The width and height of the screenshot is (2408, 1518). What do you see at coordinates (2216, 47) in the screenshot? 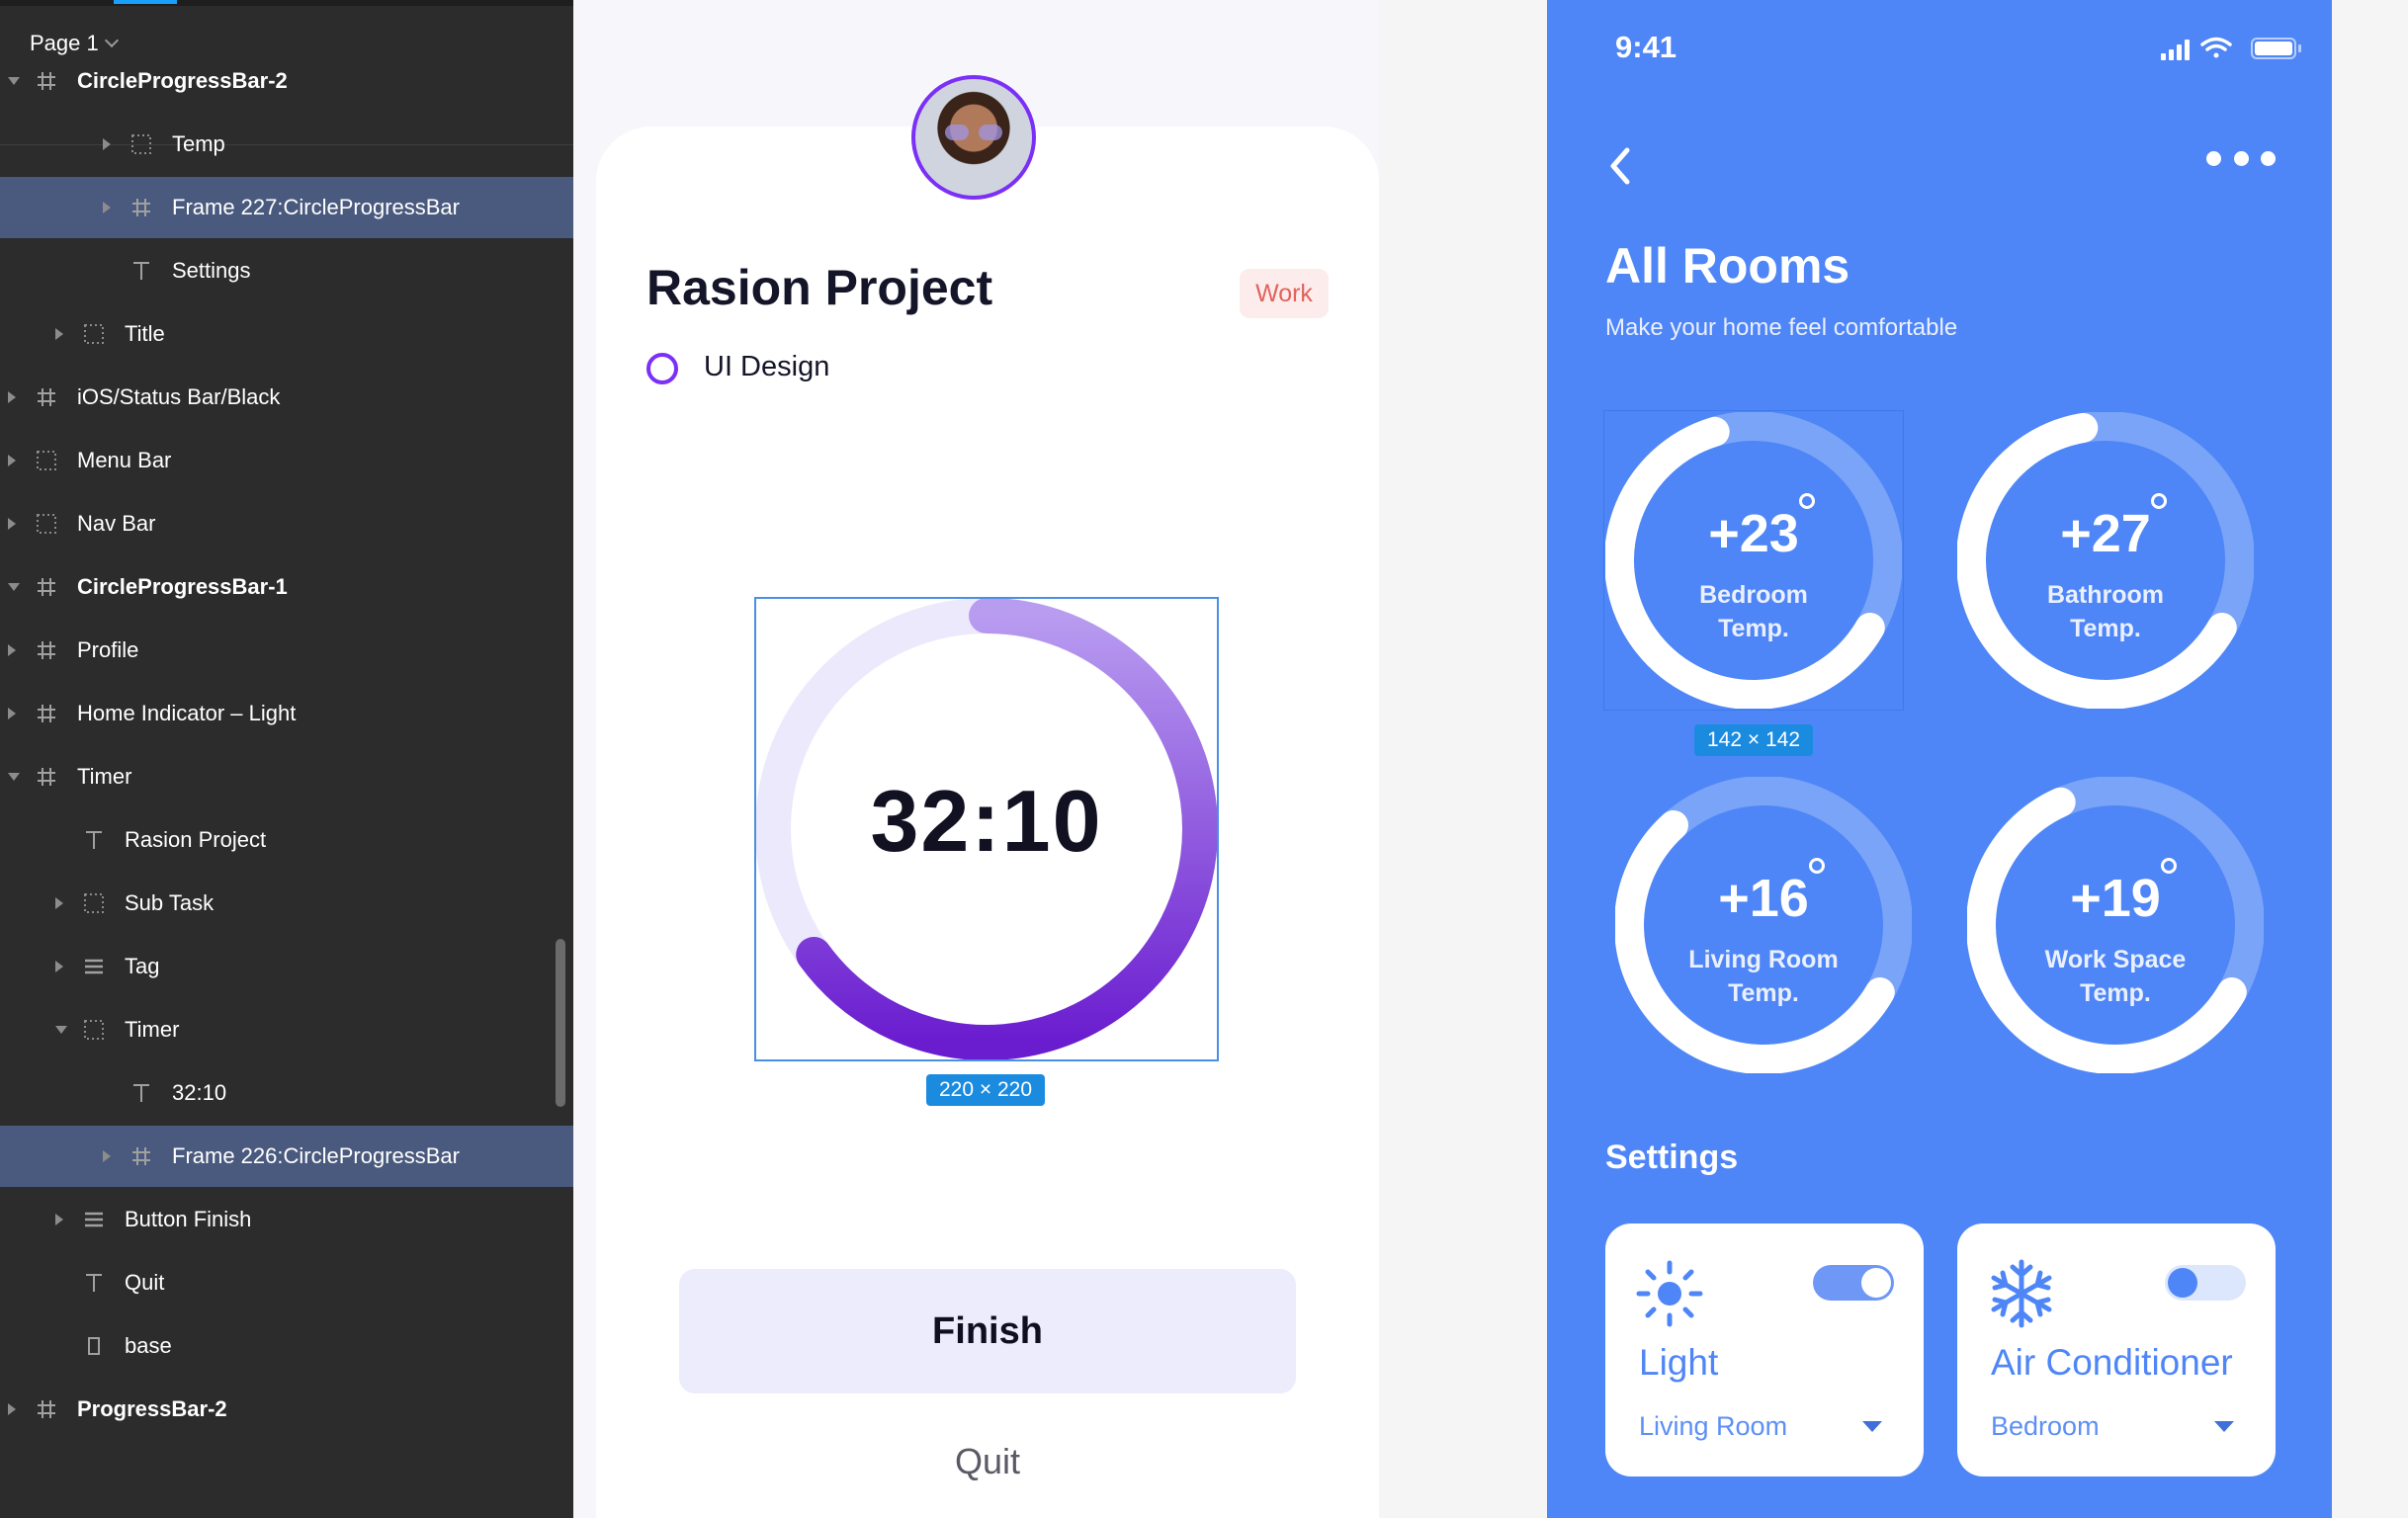
I see `wifi-icon` at bounding box center [2216, 47].